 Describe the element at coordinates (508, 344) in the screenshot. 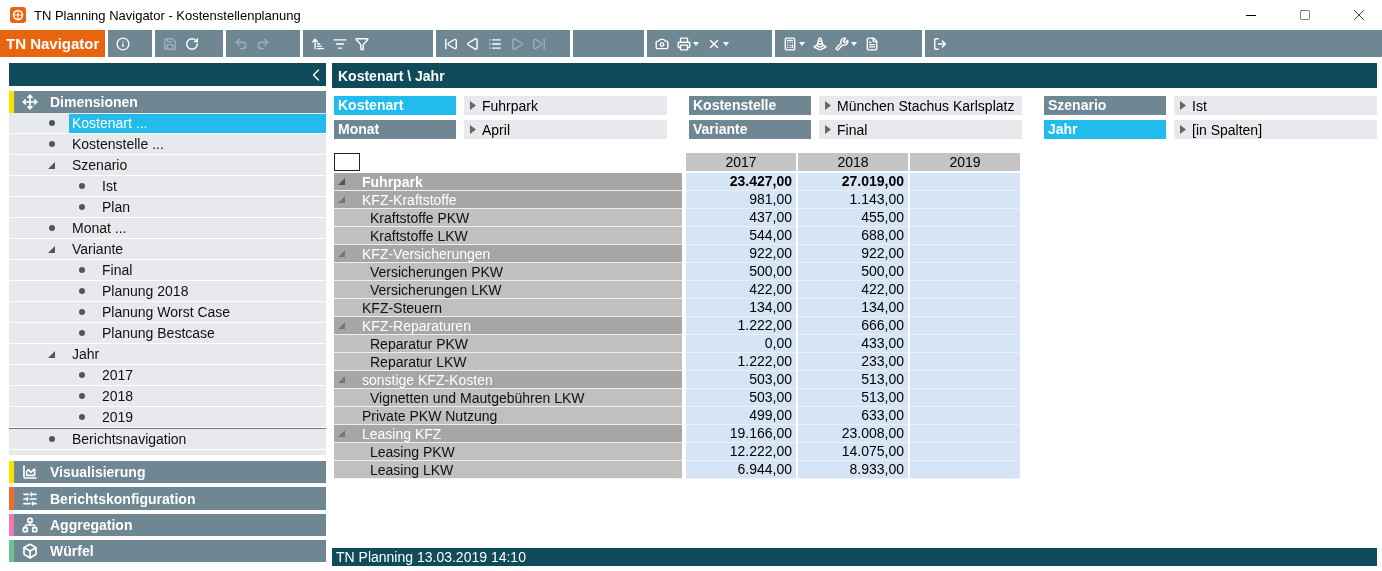

I see `row-header: Reparatur PKW` at that location.